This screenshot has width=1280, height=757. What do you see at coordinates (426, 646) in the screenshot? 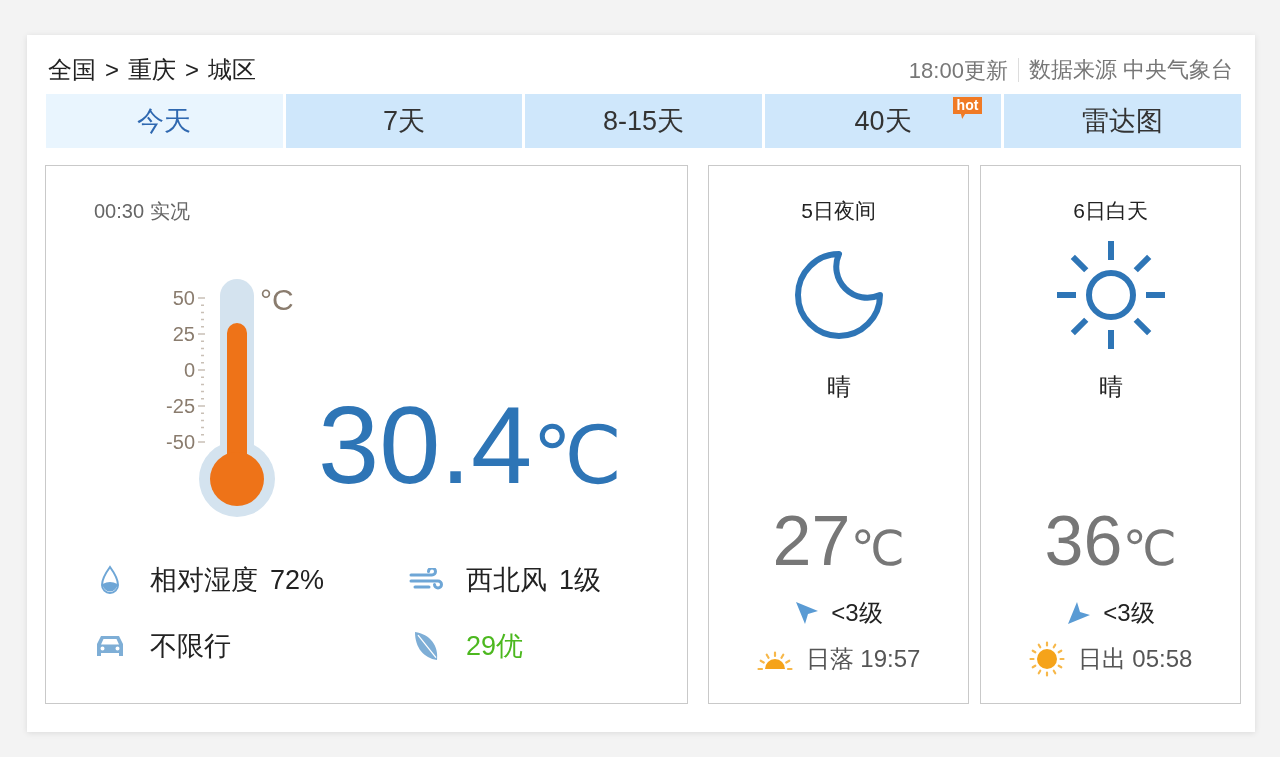
I see `leaf-icon` at bounding box center [426, 646].